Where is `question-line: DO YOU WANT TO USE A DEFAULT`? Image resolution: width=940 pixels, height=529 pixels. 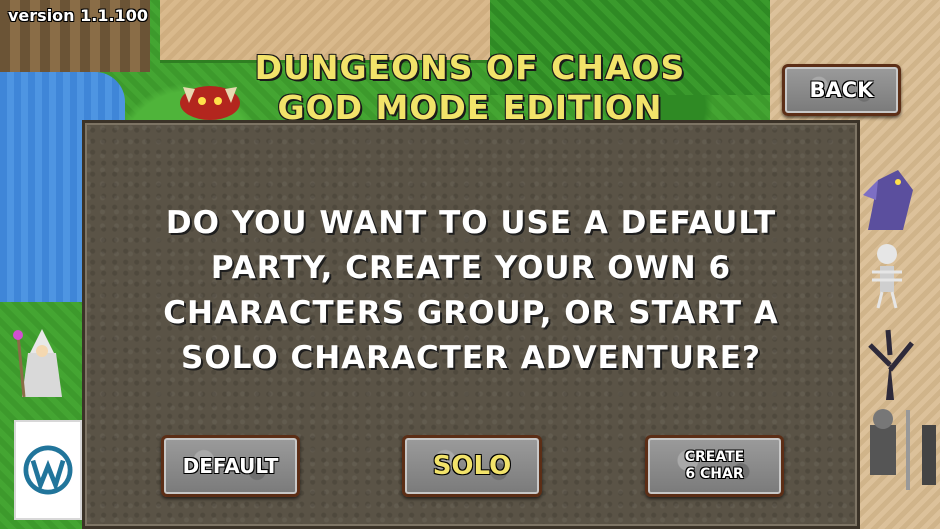
question-line: DO YOU WANT TO USE A DEFAULT is located at coordinates (471, 223).